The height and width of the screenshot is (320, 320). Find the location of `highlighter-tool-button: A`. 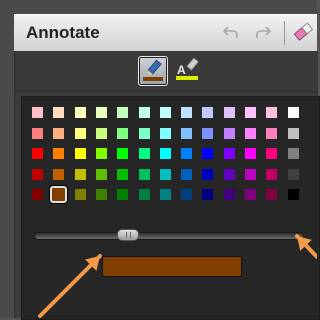

highlighter-tool-button: A is located at coordinates (187, 70).